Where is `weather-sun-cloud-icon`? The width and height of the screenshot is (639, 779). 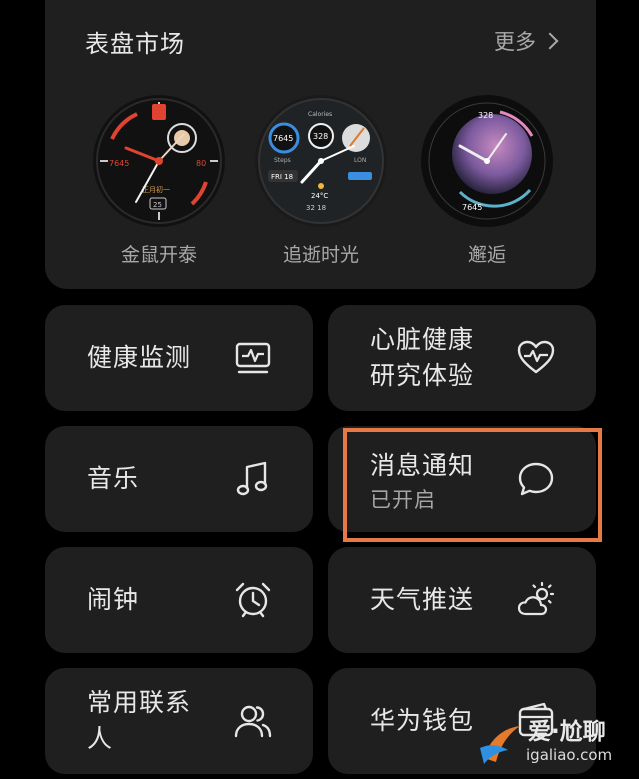 weather-sun-cloud-icon is located at coordinates (536, 598).